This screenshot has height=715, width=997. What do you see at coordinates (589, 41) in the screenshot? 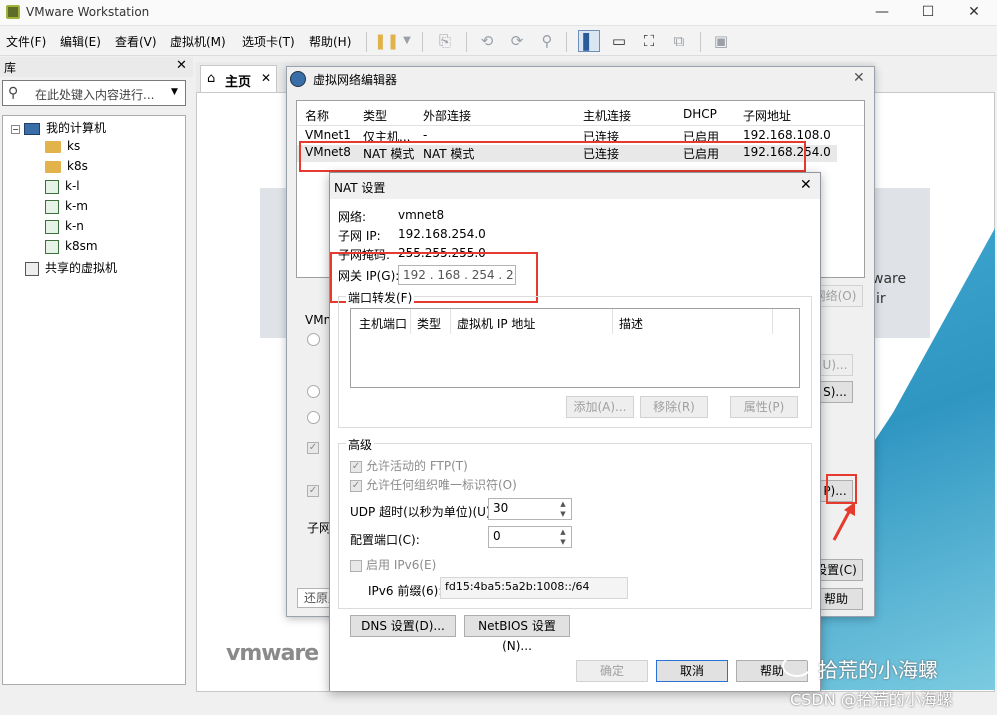
I see `library-view-icon: ▌` at bounding box center [589, 41].